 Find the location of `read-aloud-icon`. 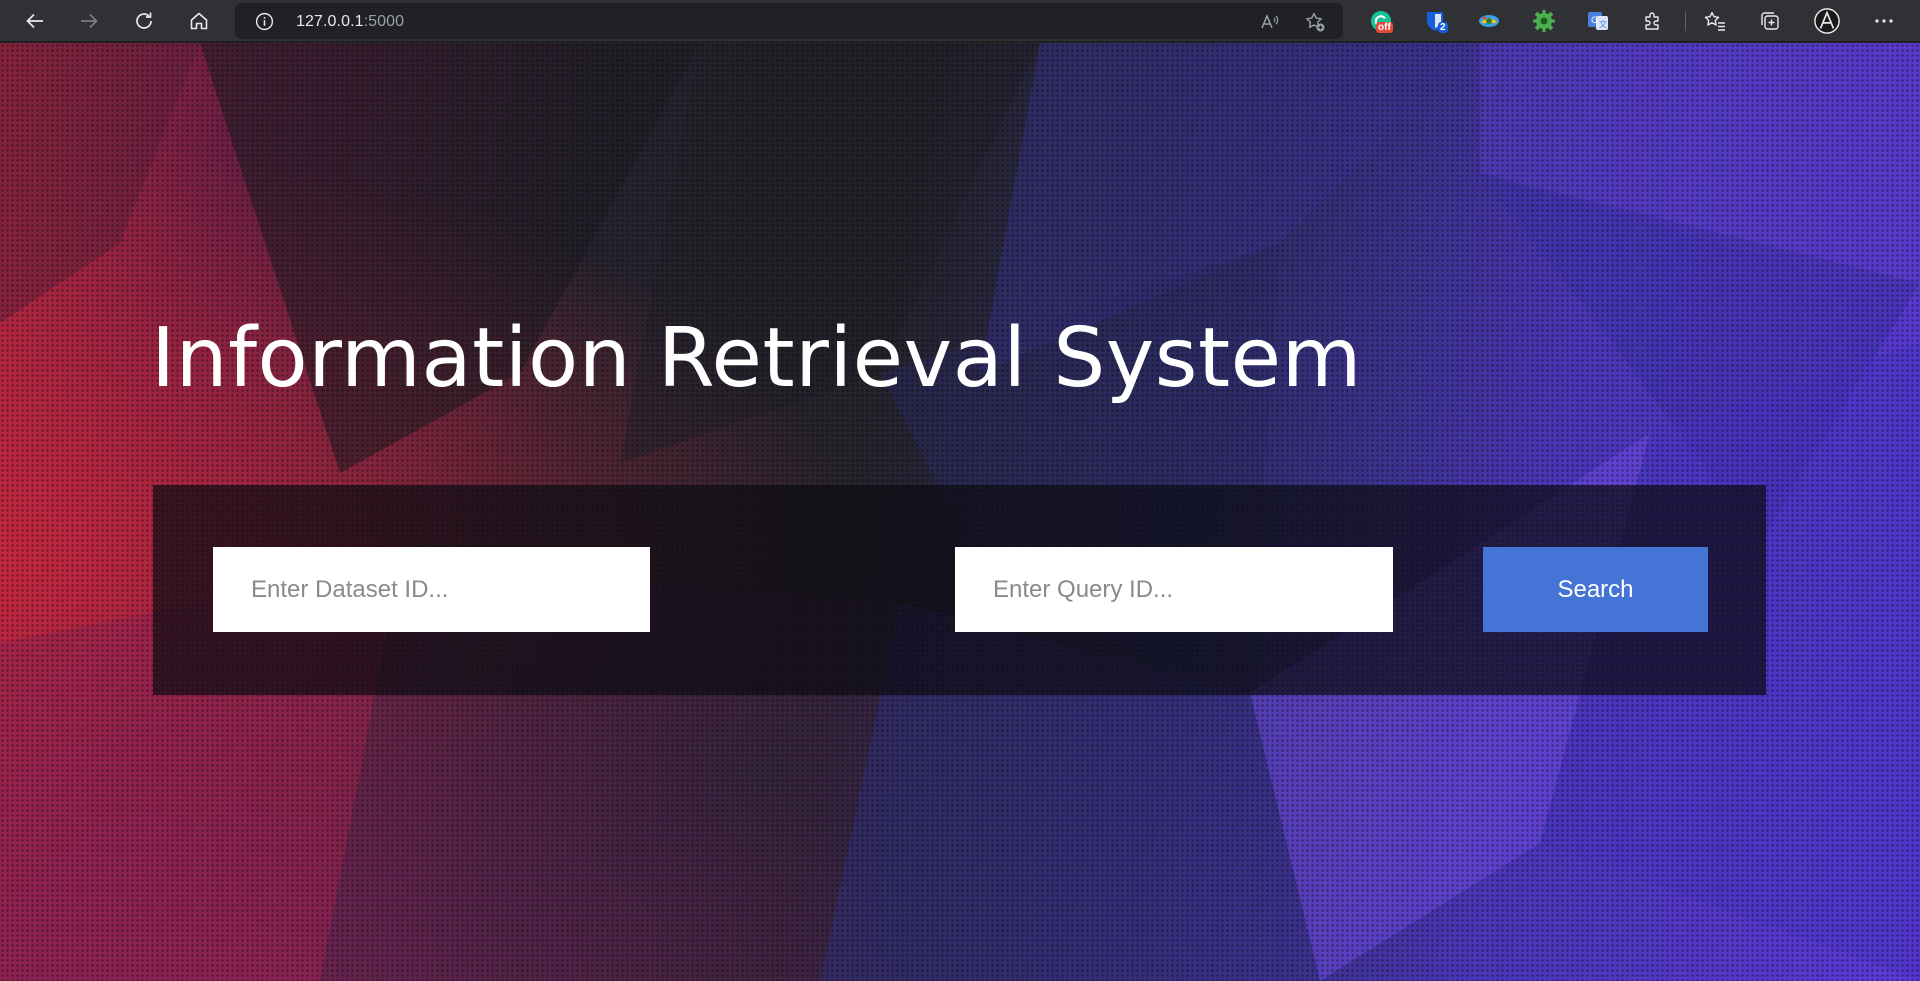

read-aloud-icon is located at coordinates (1270, 22).